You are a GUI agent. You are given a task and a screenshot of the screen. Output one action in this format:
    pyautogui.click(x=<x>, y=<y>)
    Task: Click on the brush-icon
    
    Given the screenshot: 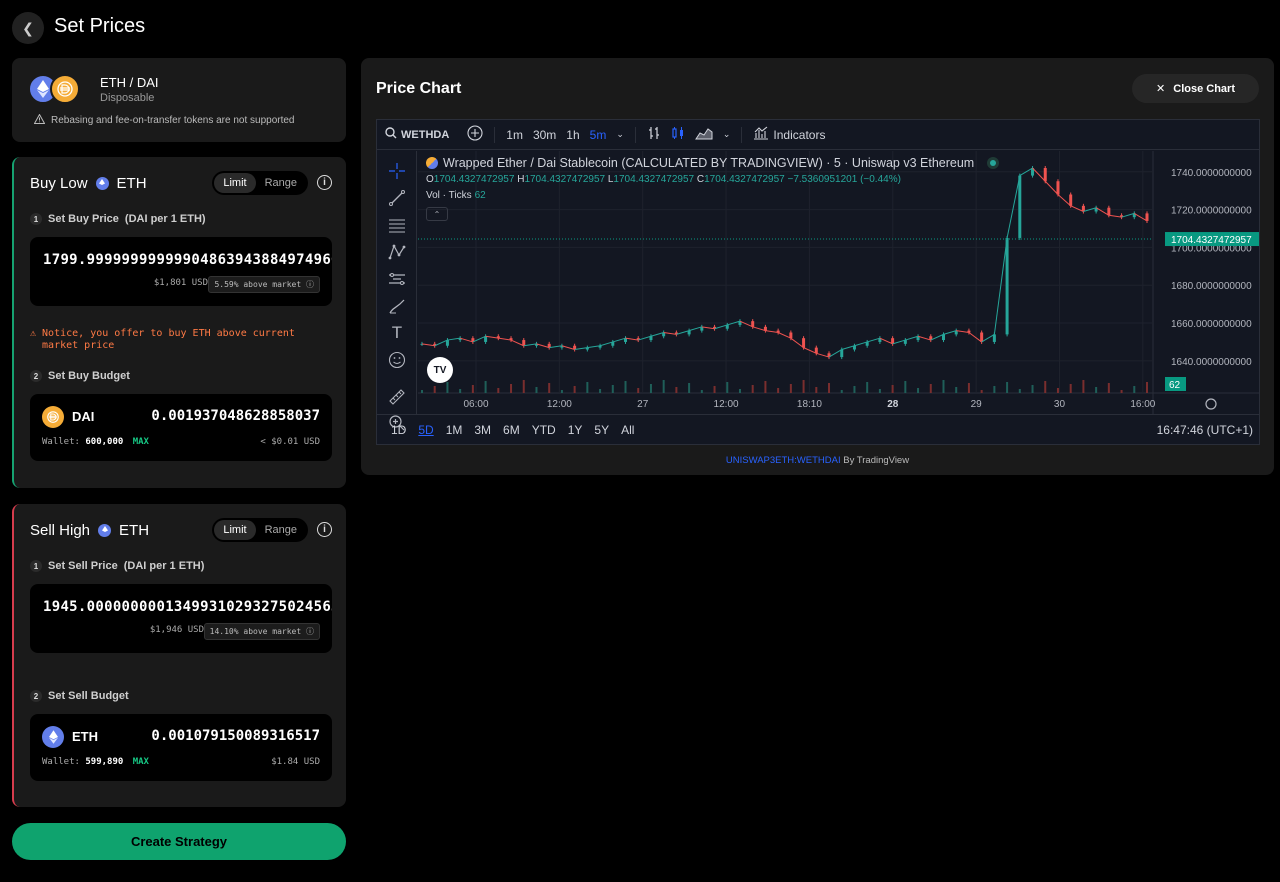 What is the action you would take?
    pyautogui.click(x=397, y=306)
    